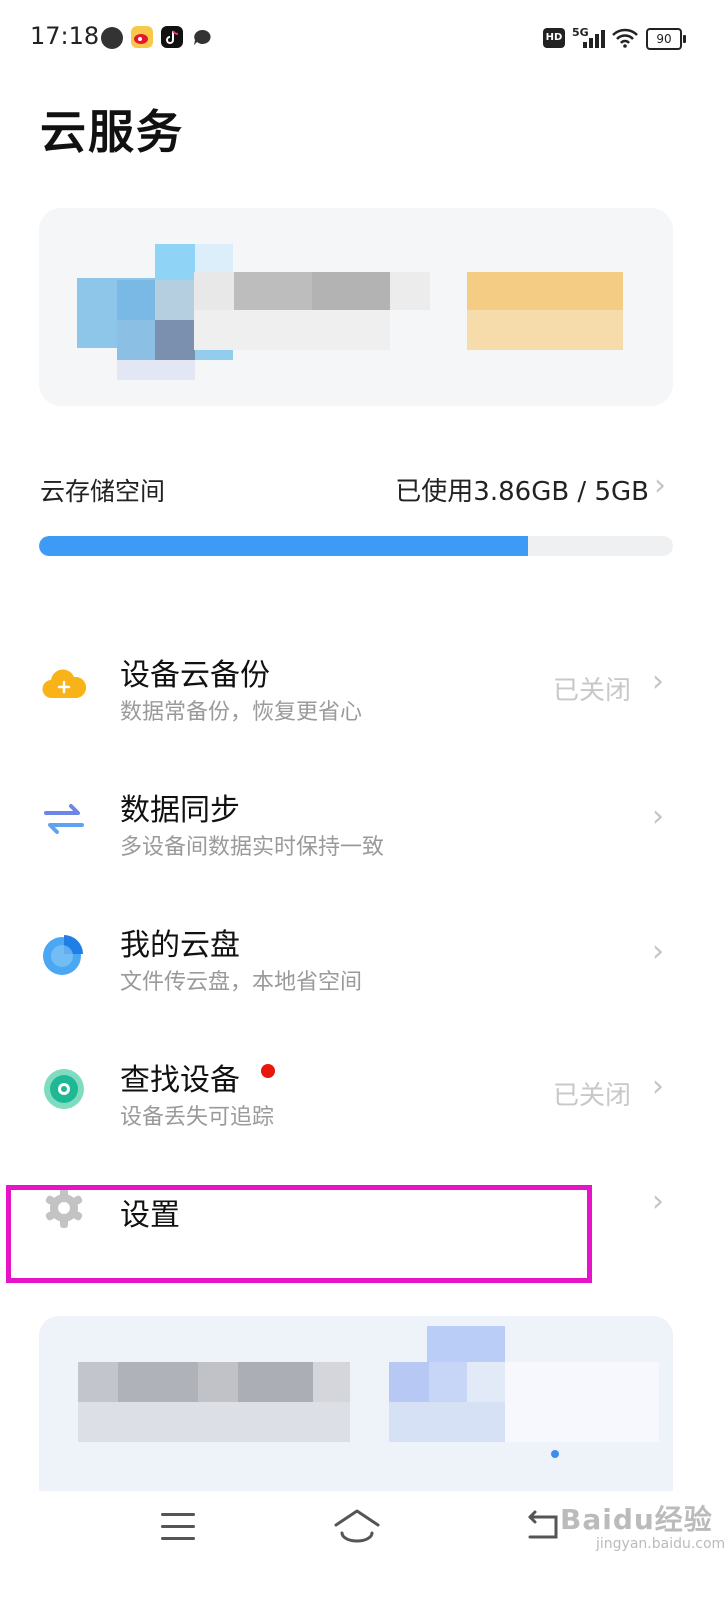 The image size is (727, 1600). I want to click on highlight-annotation-box, so click(299, 1234).